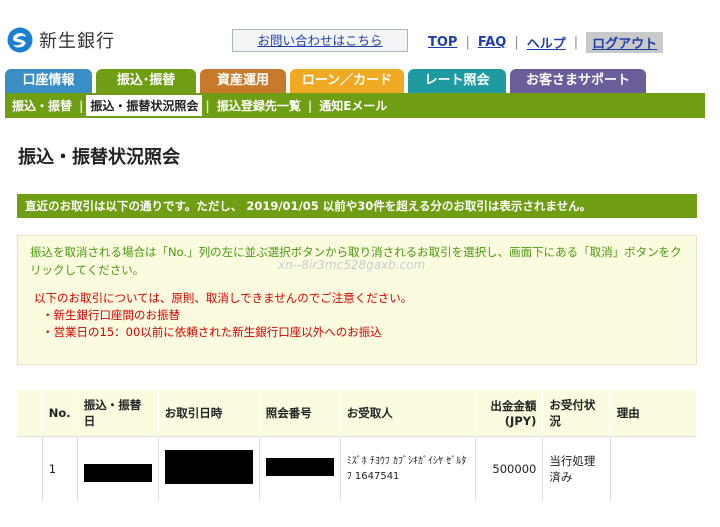 The width and height of the screenshot is (720, 527). I want to click on main-tabs: 口座情報 振込･振替 資産運用 ローン／カード レート照会 お客さまサポート, so click(325, 81).